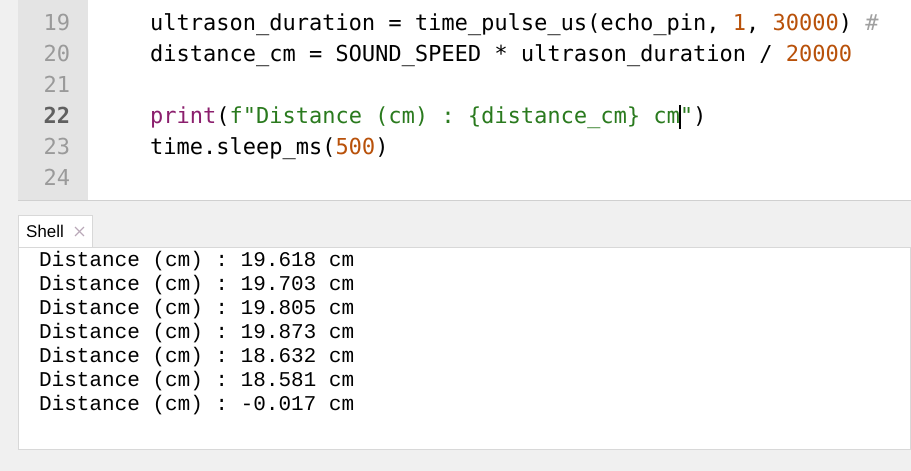  What do you see at coordinates (196, 286) in the screenshot?
I see `shell-output-line: Distance (cm) : 19.703 cm` at bounding box center [196, 286].